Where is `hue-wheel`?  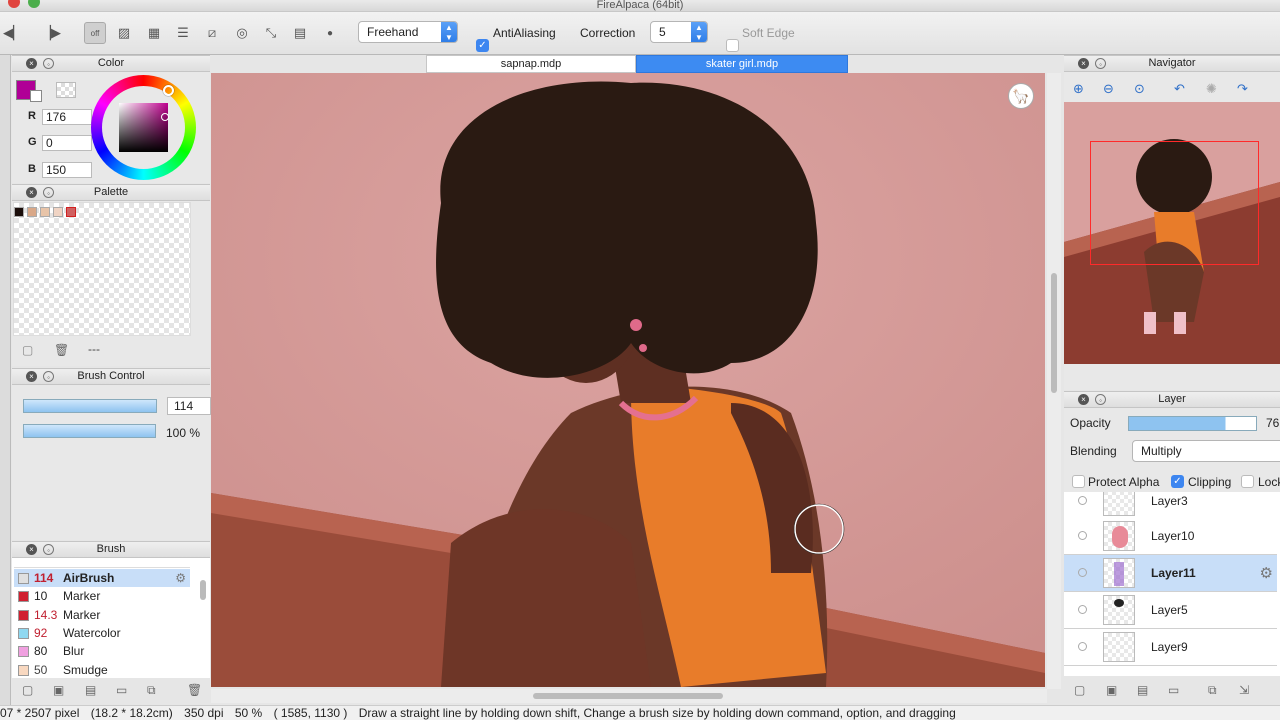
hue-wheel is located at coordinates (143, 127).